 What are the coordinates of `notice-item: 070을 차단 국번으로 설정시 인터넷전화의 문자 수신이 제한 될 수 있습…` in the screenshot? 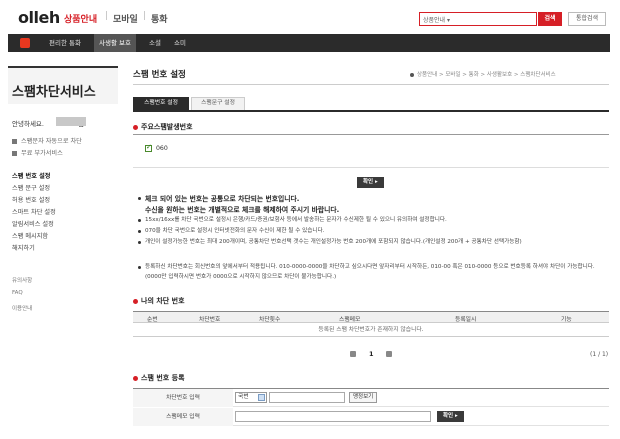 It's located at (235, 231).